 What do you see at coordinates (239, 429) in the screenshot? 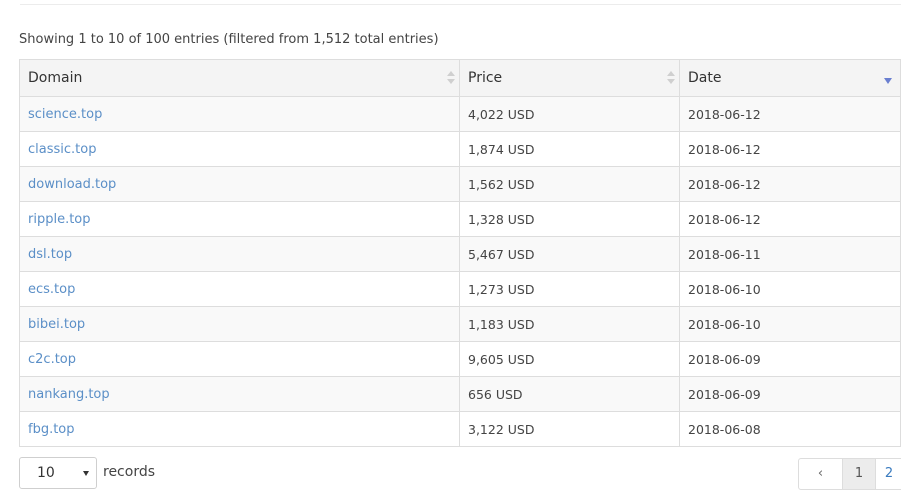
I see `cell-domain: fbg.top` at bounding box center [239, 429].